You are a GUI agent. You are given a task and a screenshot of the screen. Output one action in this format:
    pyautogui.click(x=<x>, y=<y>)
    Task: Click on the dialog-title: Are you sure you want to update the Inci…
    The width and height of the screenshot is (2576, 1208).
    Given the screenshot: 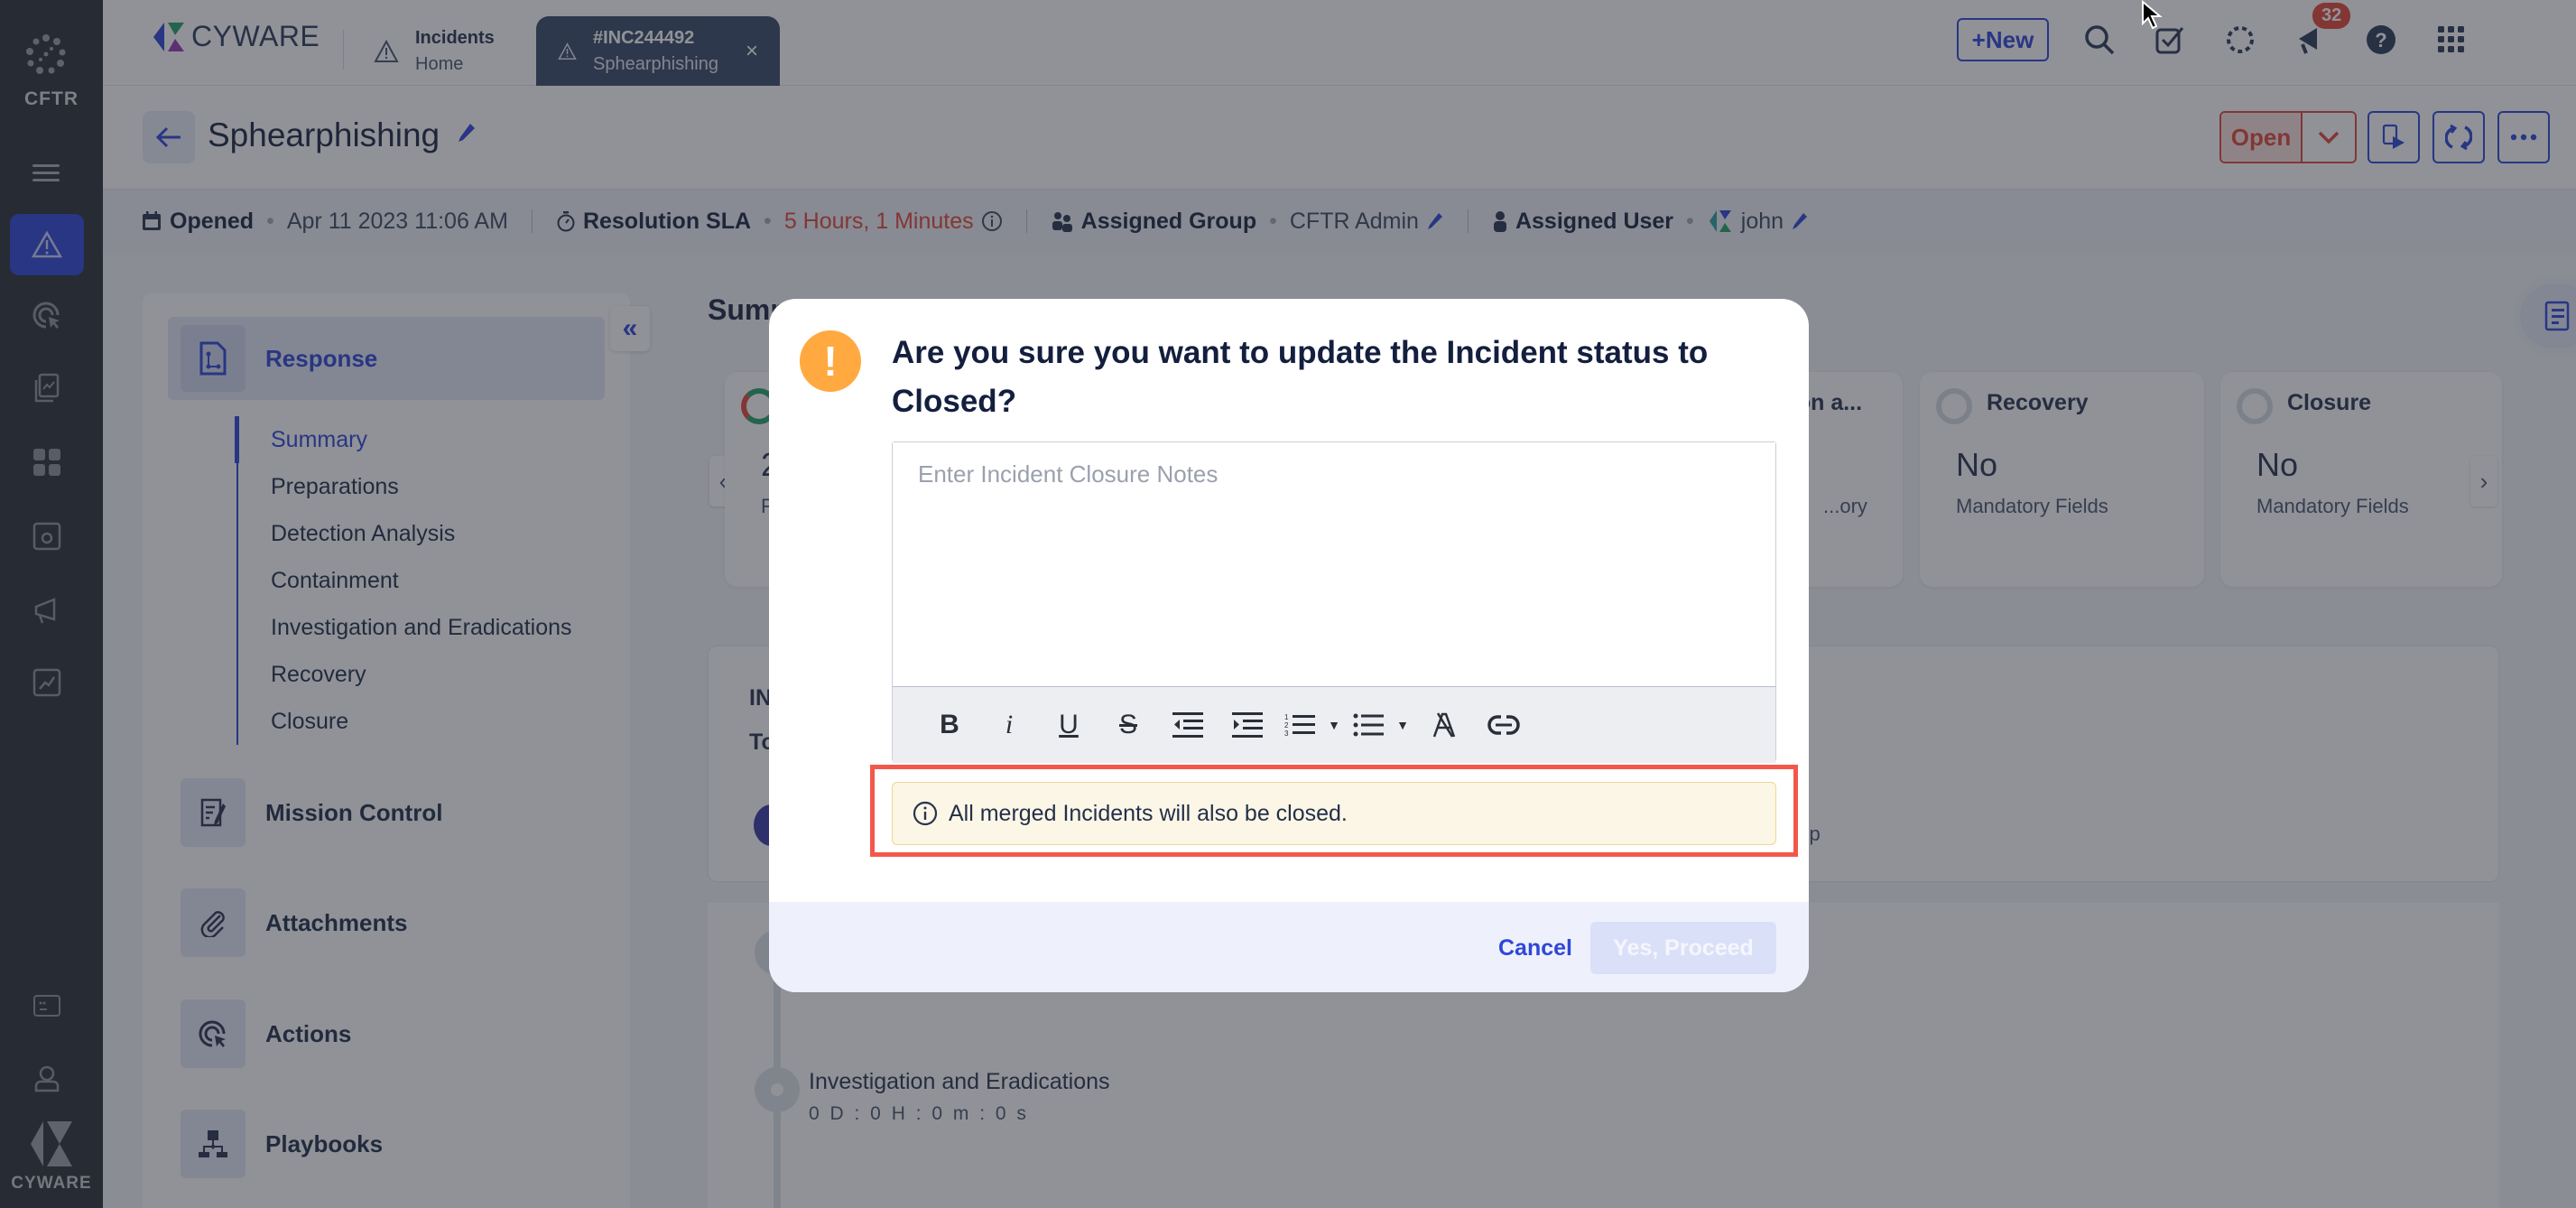 What is the action you would take?
    pyautogui.click(x=1300, y=377)
    